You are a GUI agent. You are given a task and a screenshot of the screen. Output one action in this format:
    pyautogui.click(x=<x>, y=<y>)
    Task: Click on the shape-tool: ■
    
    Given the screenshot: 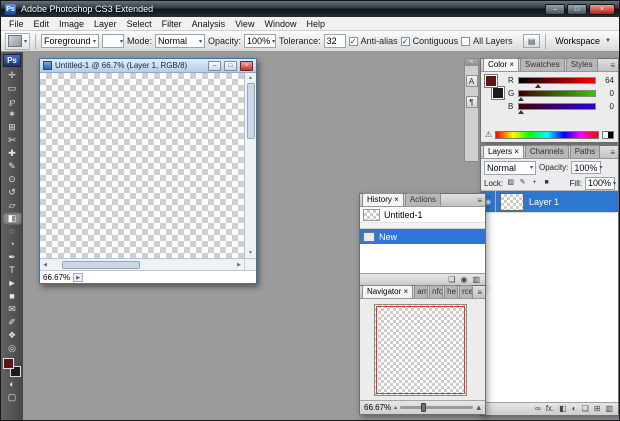 What is the action you would take?
    pyautogui.click(x=12, y=296)
    